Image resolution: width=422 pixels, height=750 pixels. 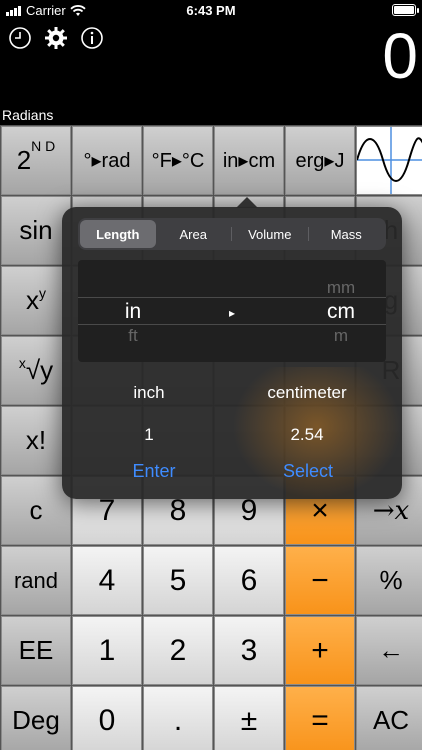 I want to click on to-unit-below: m, so click(x=332, y=336).